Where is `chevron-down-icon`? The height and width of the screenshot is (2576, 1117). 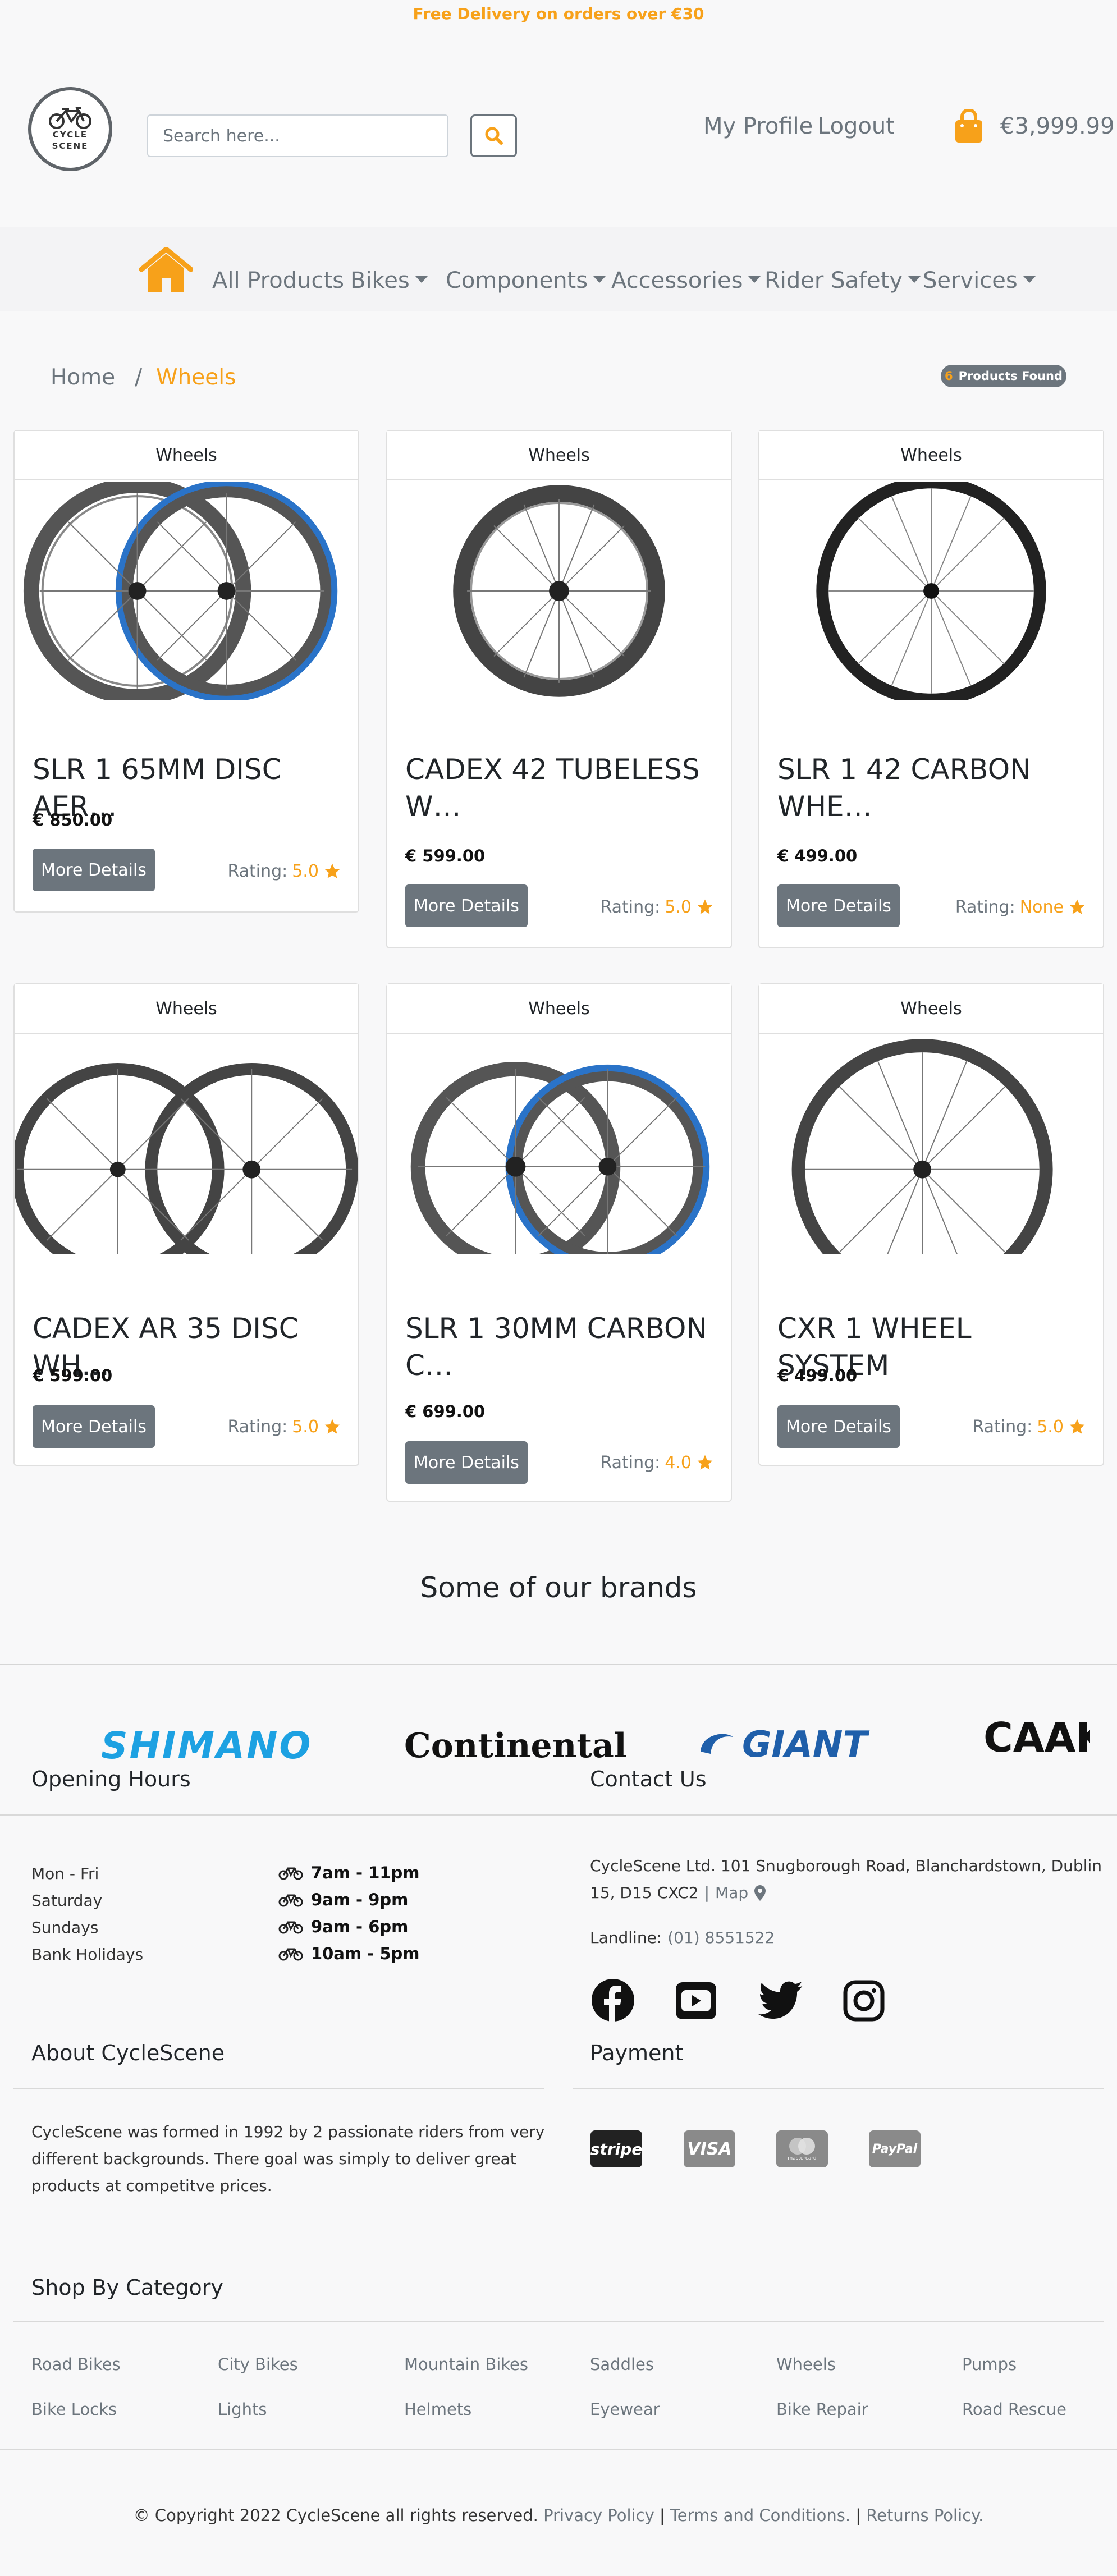
chevron-down-icon is located at coordinates (914, 279).